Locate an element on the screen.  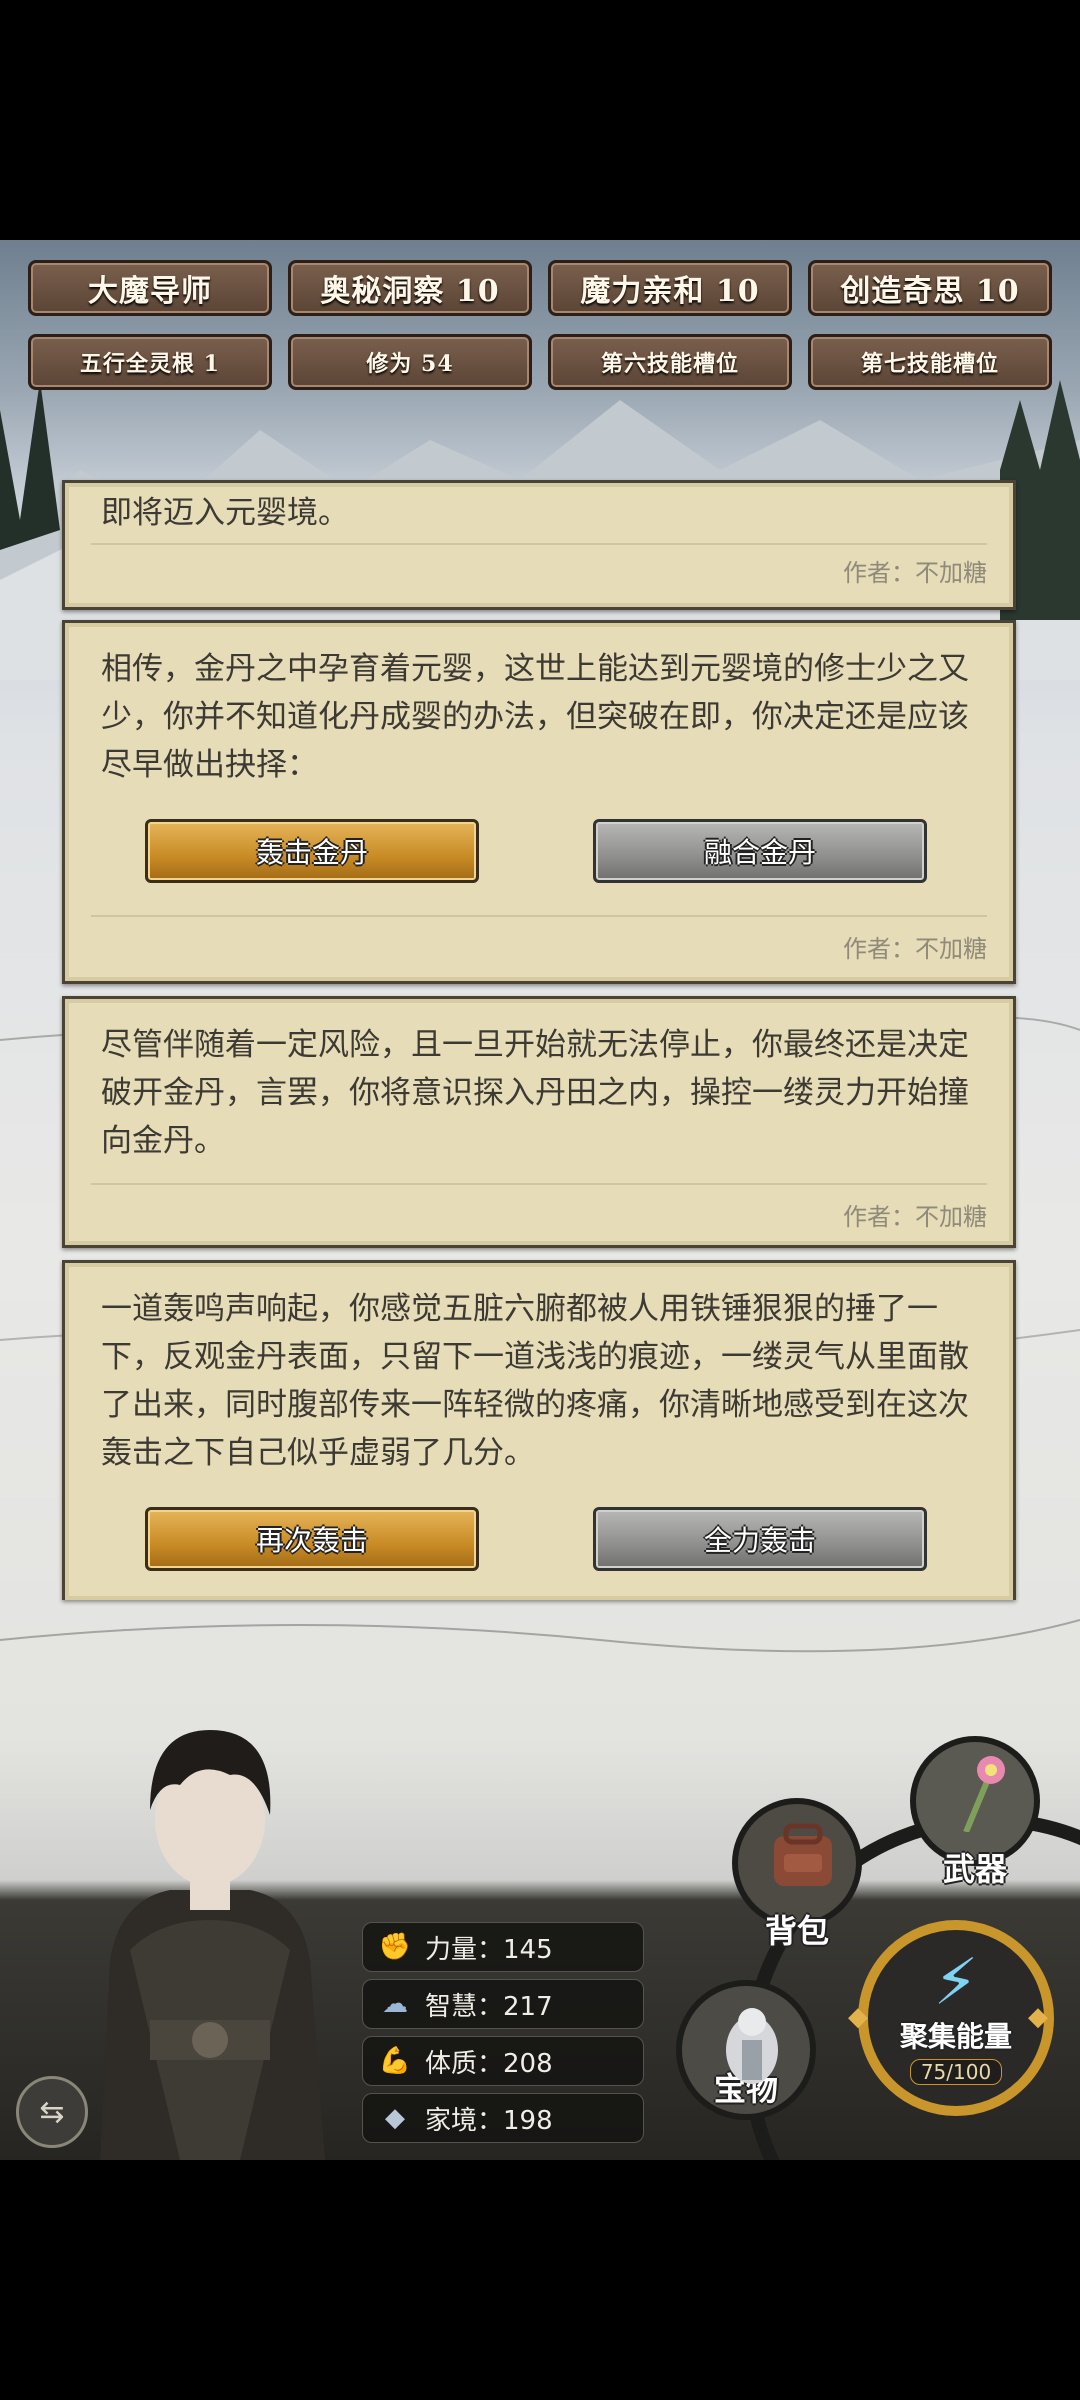
lightning-icon: ⚡ is located at coordinates (956, 1983).